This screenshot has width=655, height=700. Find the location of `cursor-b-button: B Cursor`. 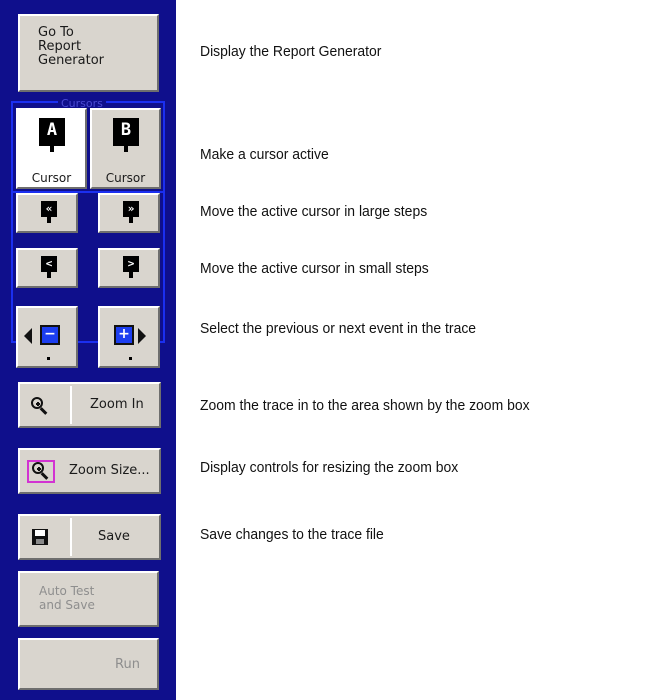

cursor-b-button: B Cursor is located at coordinates (125, 148).